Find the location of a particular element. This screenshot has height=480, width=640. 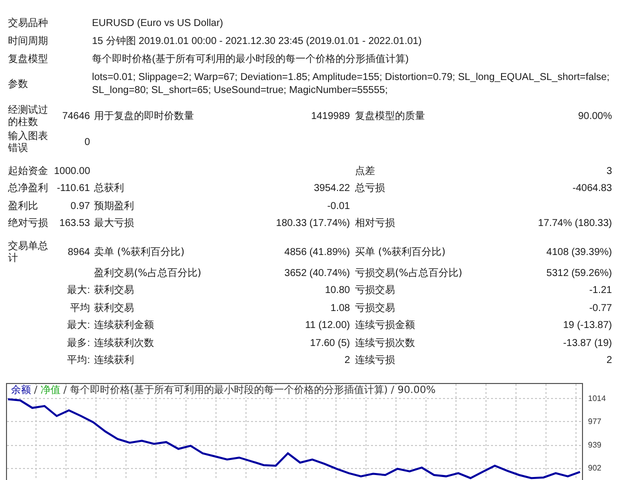

y-tick-label: 1014 is located at coordinates (597, 398).